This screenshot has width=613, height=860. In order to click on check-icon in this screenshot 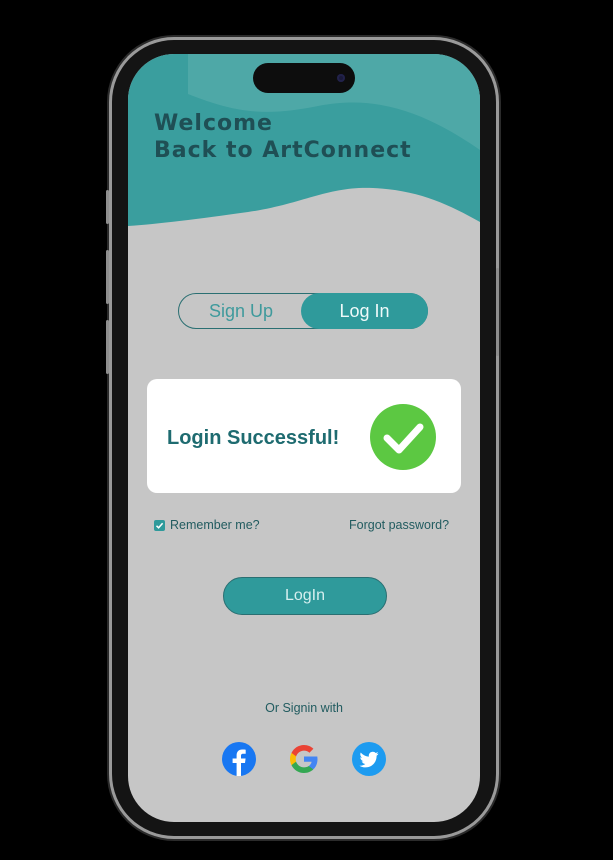, I will do `click(159, 525)`.